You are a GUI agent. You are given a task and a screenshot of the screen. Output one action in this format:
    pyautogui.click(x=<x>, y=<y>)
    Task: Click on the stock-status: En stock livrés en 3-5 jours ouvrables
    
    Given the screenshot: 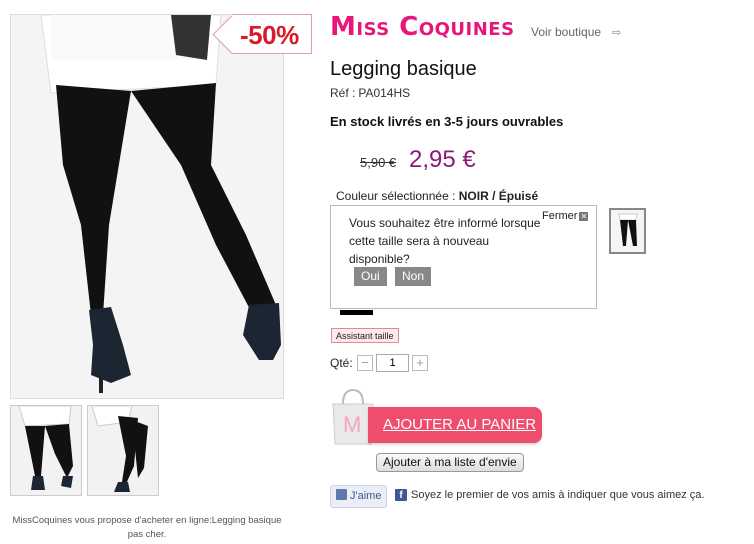 What is the action you would take?
    pyautogui.click(x=447, y=121)
    